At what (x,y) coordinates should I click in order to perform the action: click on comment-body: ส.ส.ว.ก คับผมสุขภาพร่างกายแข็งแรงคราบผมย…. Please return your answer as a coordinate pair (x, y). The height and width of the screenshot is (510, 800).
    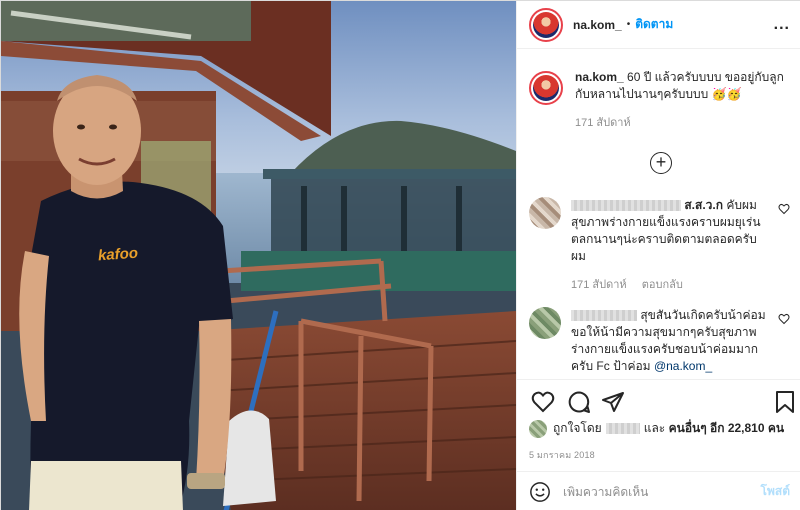
    Looking at the image, I should click on (669, 231).